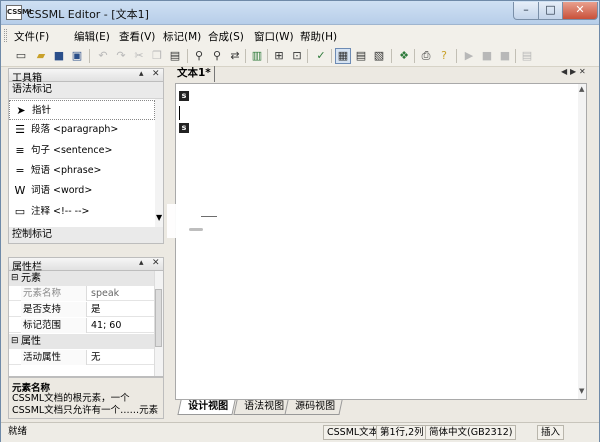  I want to click on toolbox-item-phrase: = 短语 <phrase>, so click(82, 171).